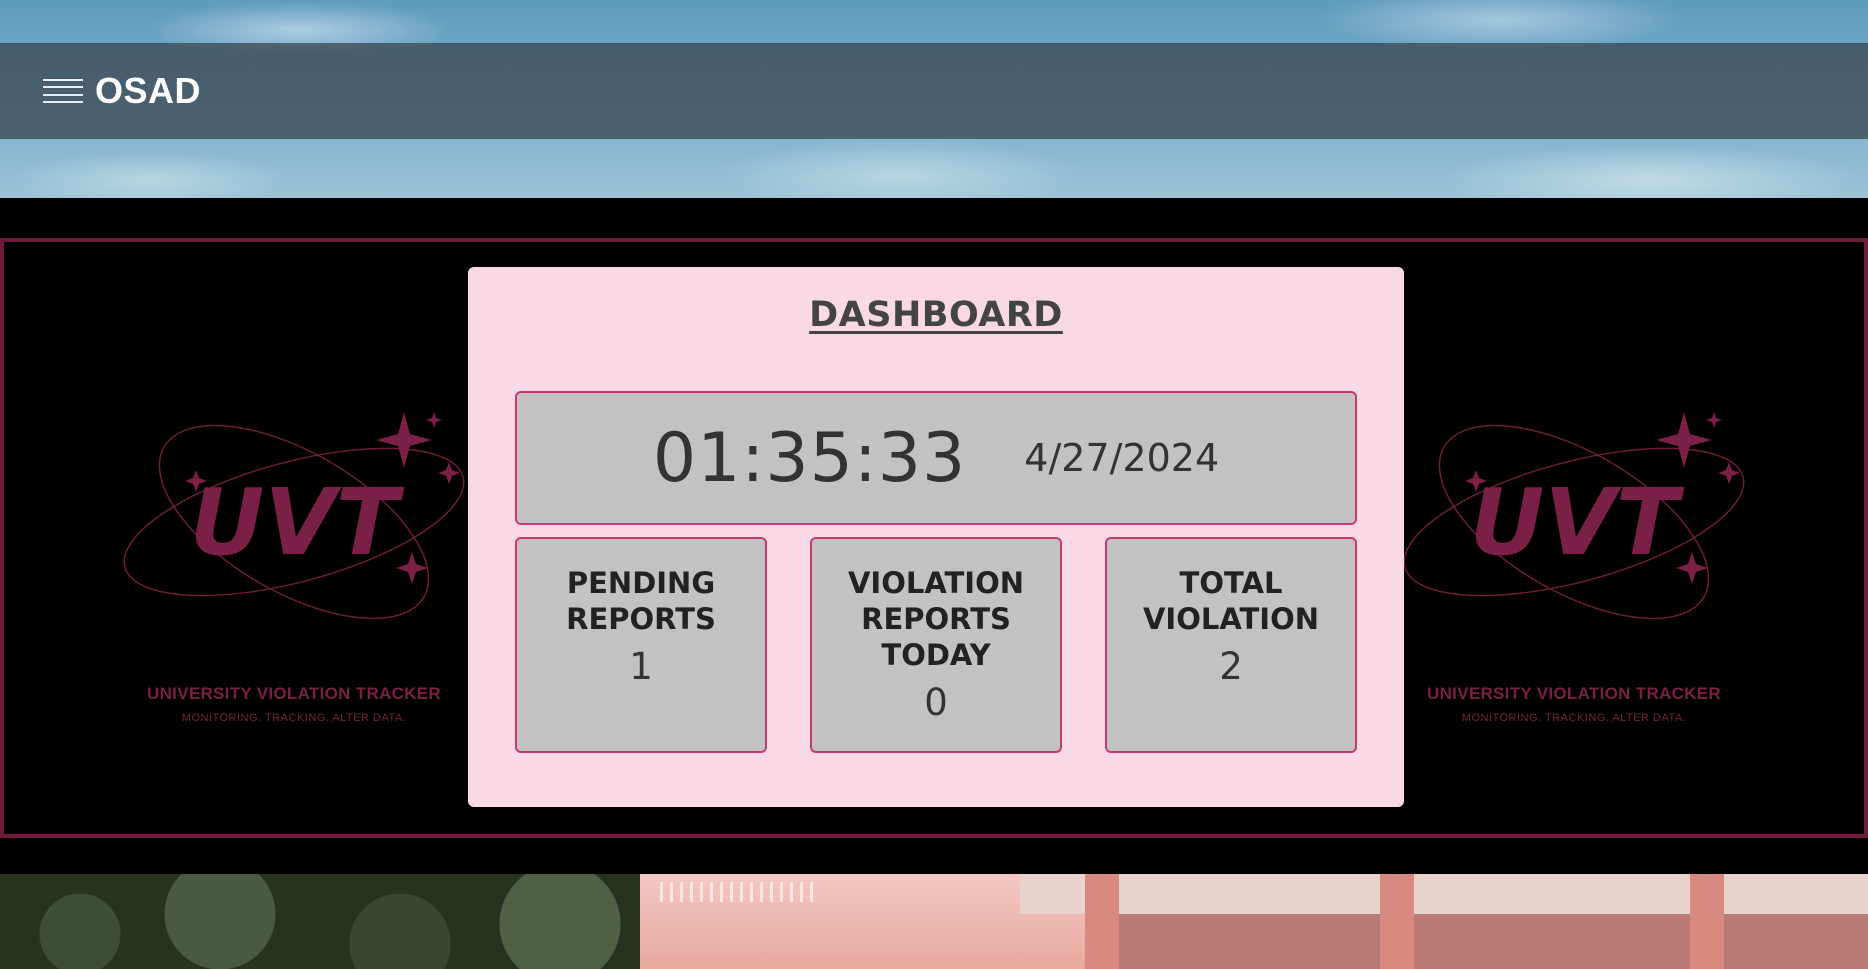 Image resolution: width=1868 pixels, height=969 pixels. What do you see at coordinates (934, 921) in the screenshot?
I see `campus-building-image` at bounding box center [934, 921].